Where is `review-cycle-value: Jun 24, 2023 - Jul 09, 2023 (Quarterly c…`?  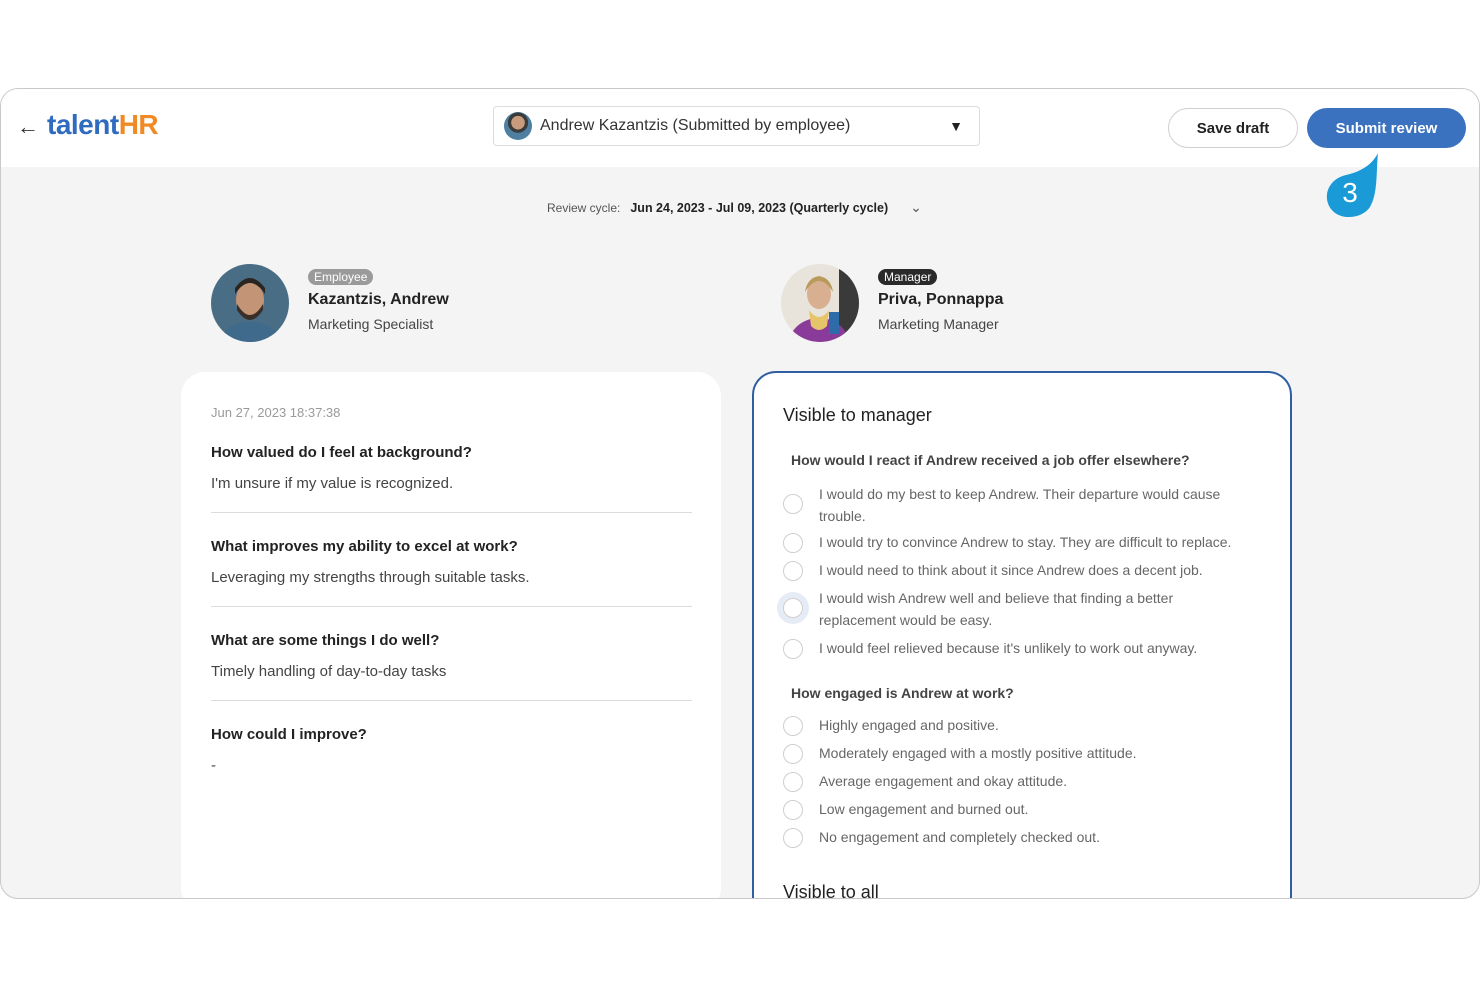
review-cycle-value: Jun 24, 2023 - Jul 09, 2023 (Quarterly c… is located at coordinates (759, 207).